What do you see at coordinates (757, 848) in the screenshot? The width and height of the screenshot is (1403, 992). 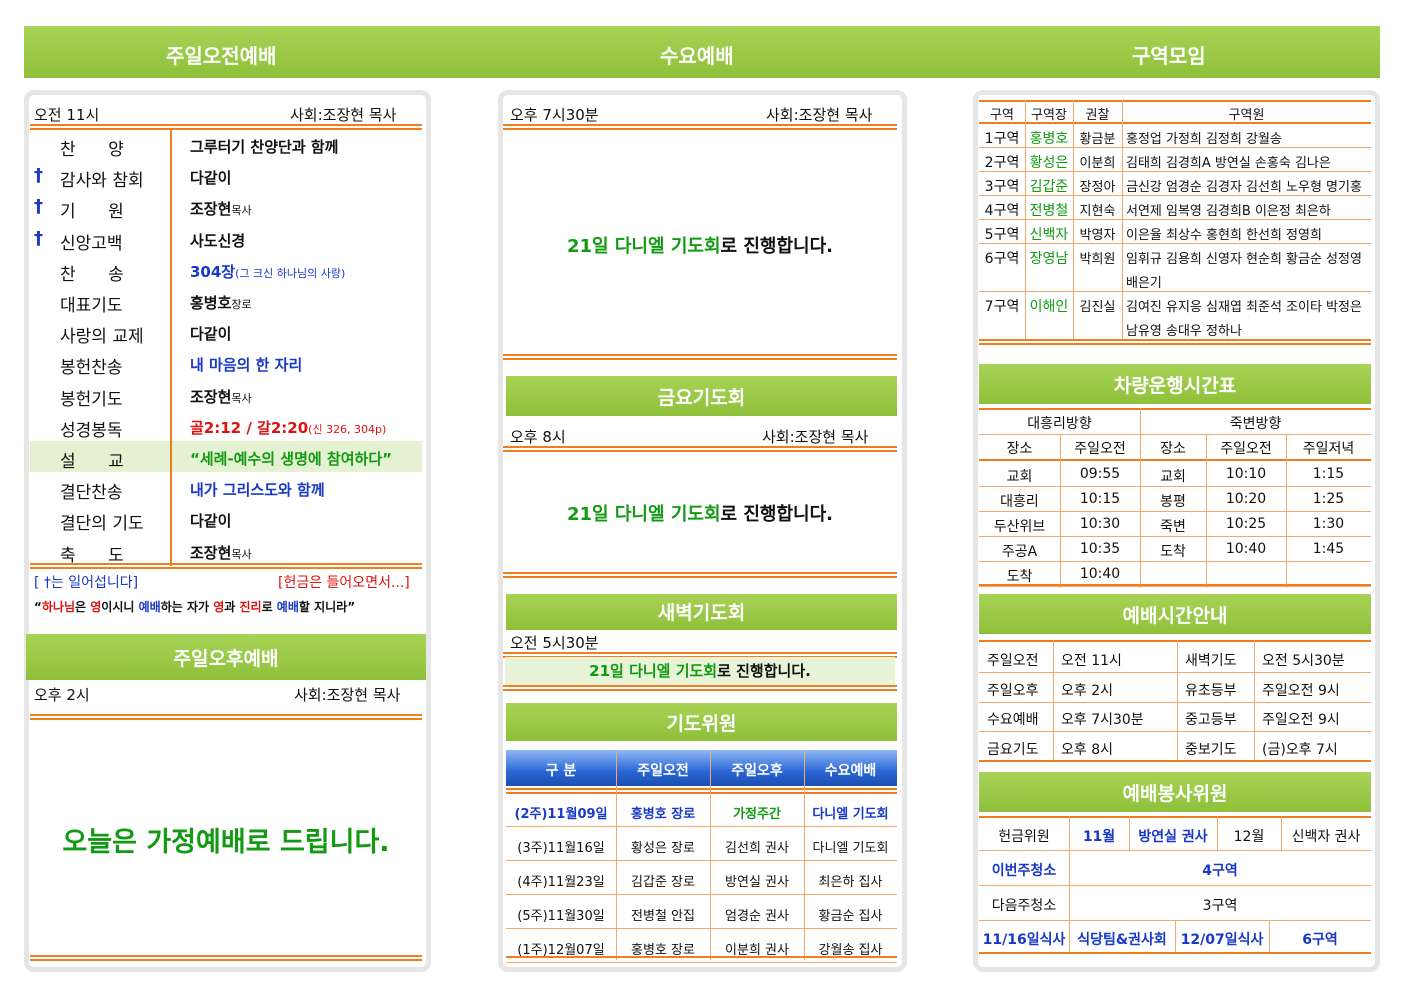 I see `prayer-cell: 김선희 권사` at bounding box center [757, 848].